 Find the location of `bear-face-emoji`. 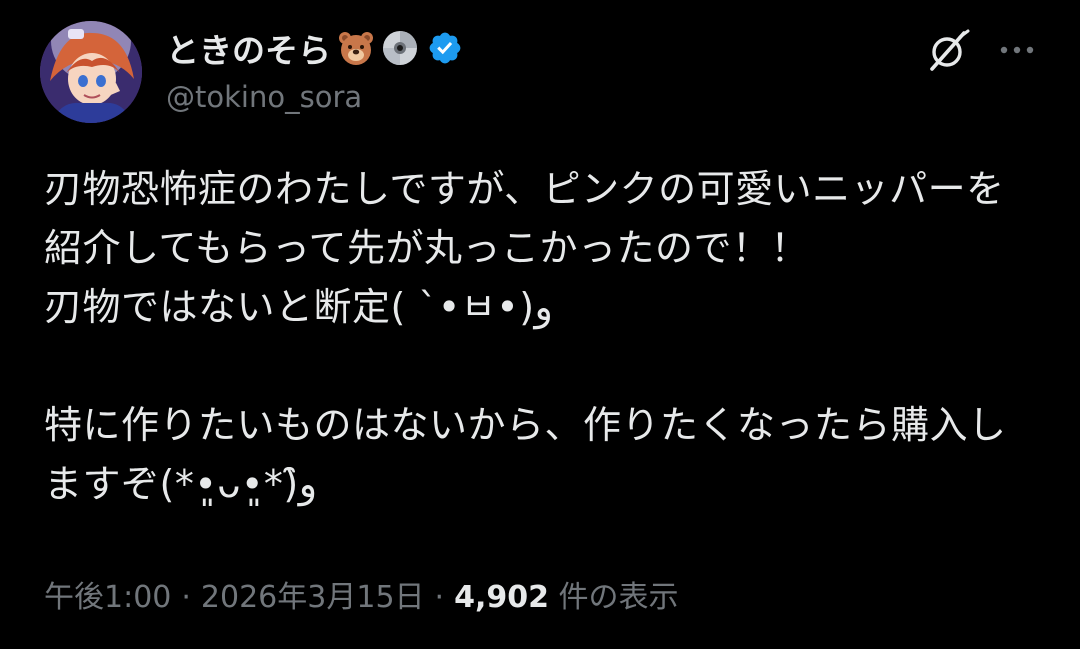

bear-face-emoji is located at coordinates (356, 48).